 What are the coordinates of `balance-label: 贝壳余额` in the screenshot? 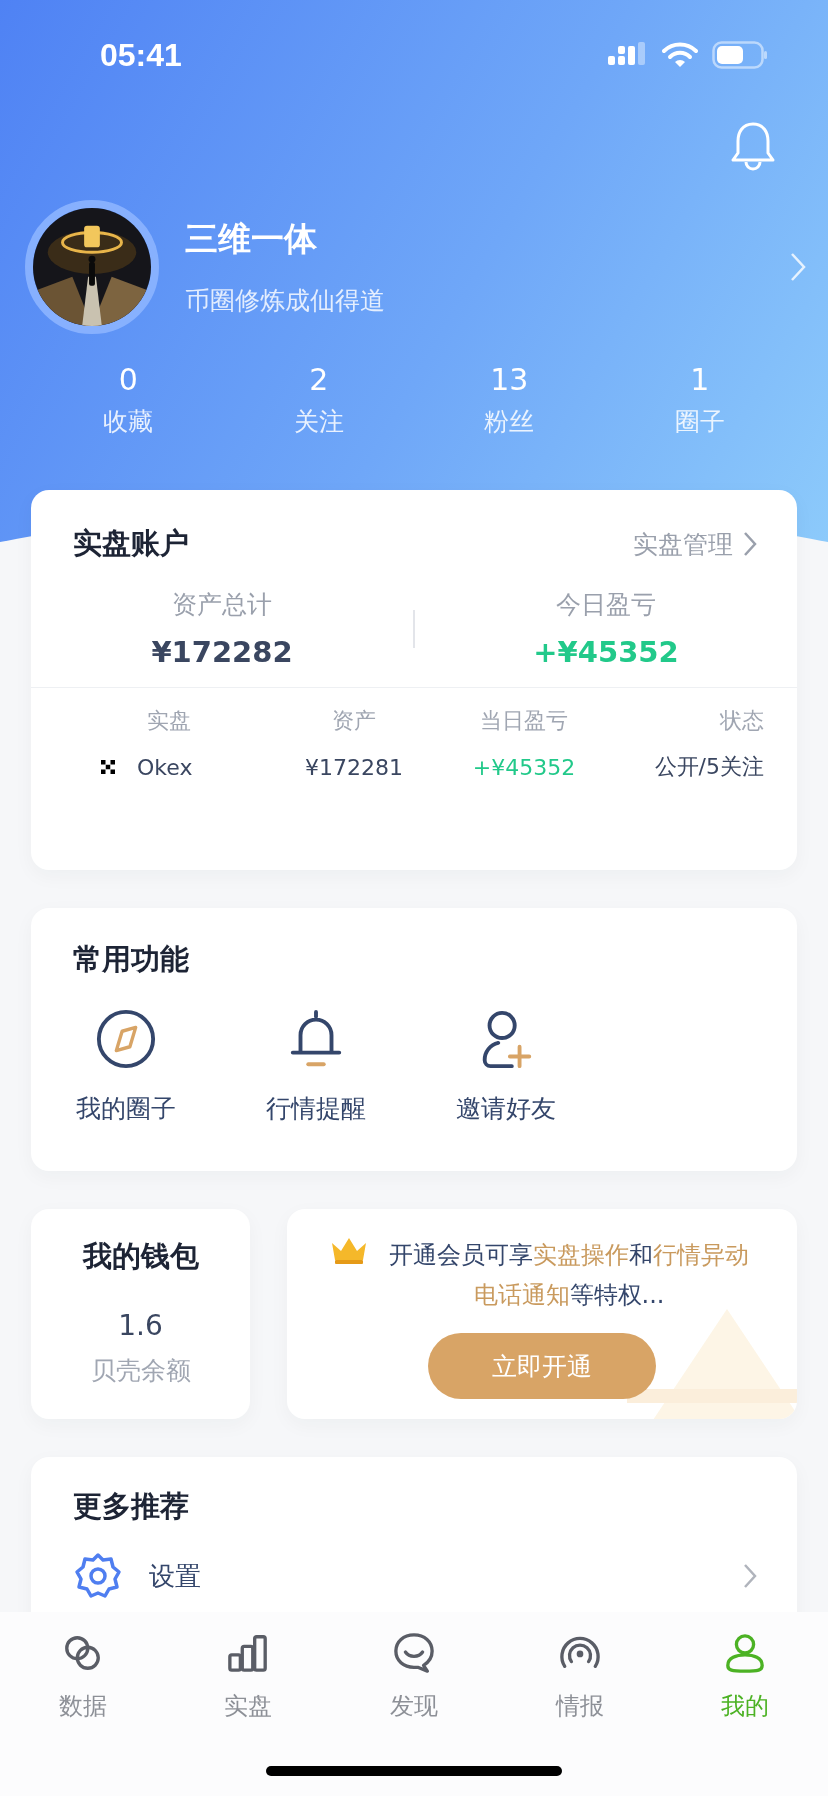 It's located at (140, 1371).